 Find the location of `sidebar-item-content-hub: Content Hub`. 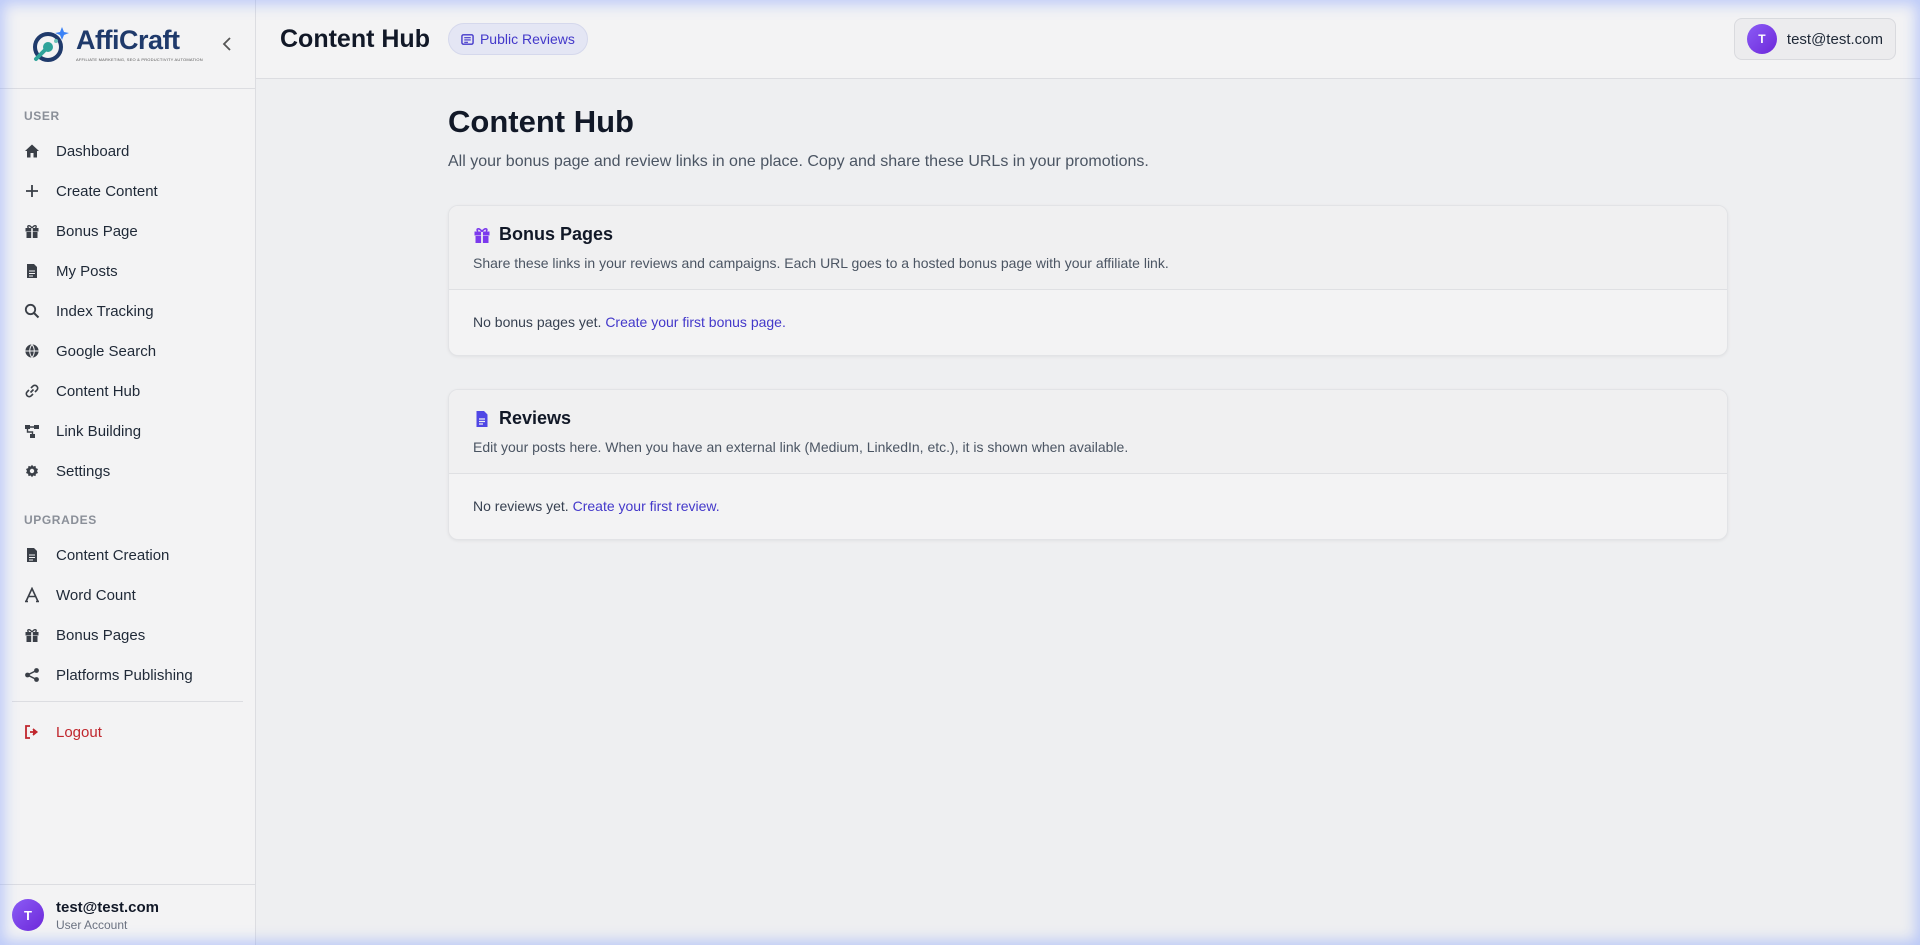

sidebar-item-content-hub: Content Hub is located at coordinates (127, 391).